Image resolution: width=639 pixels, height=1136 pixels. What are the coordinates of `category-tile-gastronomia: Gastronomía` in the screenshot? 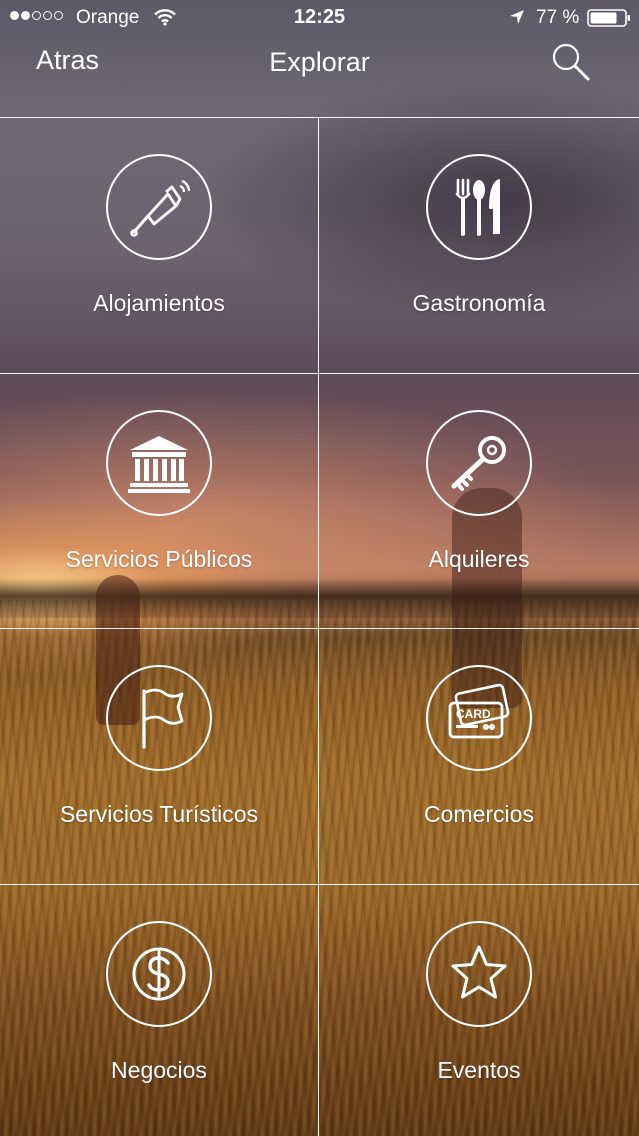 It's located at (479, 245).